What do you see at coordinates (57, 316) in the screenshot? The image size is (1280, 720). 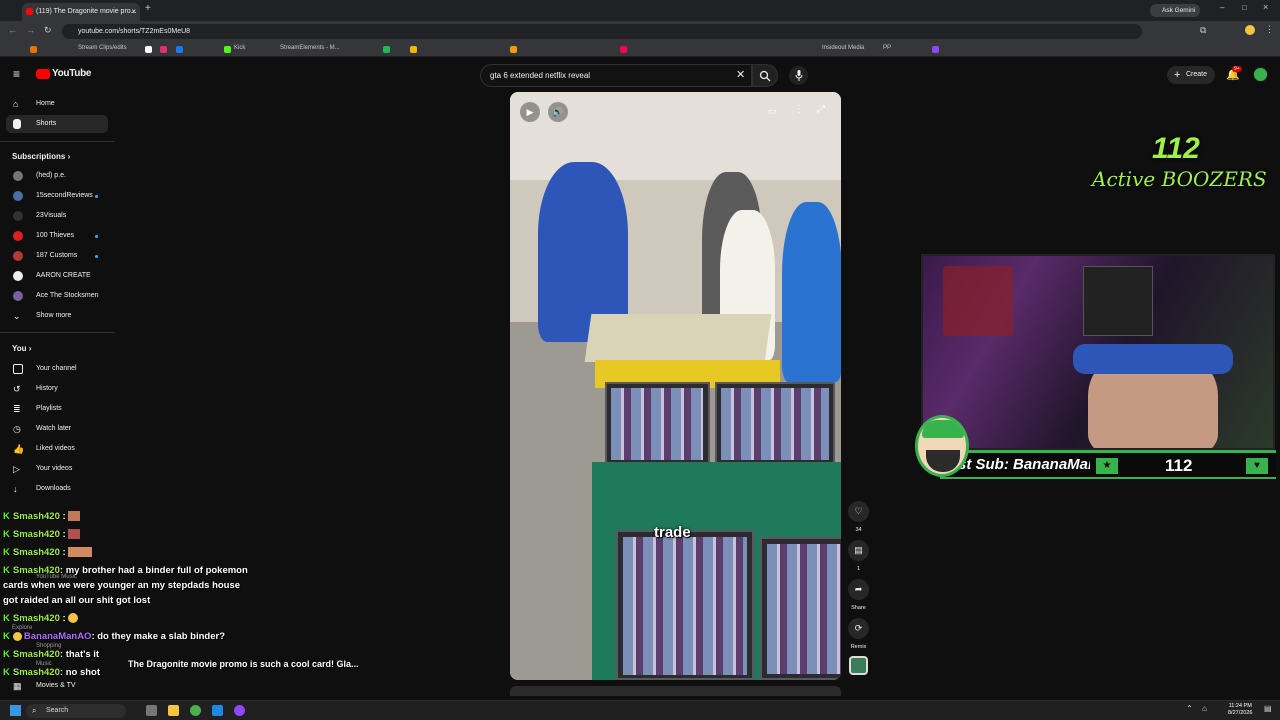 I see `show-more-button: ⌄ Show more` at bounding box center [57, 316].